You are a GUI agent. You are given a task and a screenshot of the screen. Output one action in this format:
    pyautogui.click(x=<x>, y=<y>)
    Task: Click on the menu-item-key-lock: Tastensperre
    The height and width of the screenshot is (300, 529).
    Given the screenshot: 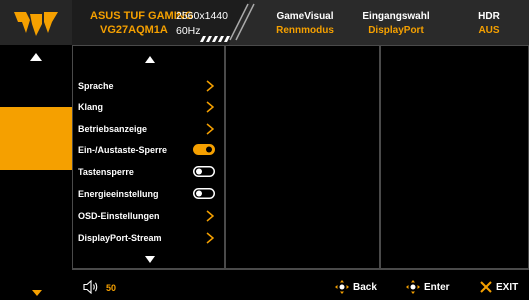 What is the action you would take?
    pyautogui.click(x=106, y=172)
    